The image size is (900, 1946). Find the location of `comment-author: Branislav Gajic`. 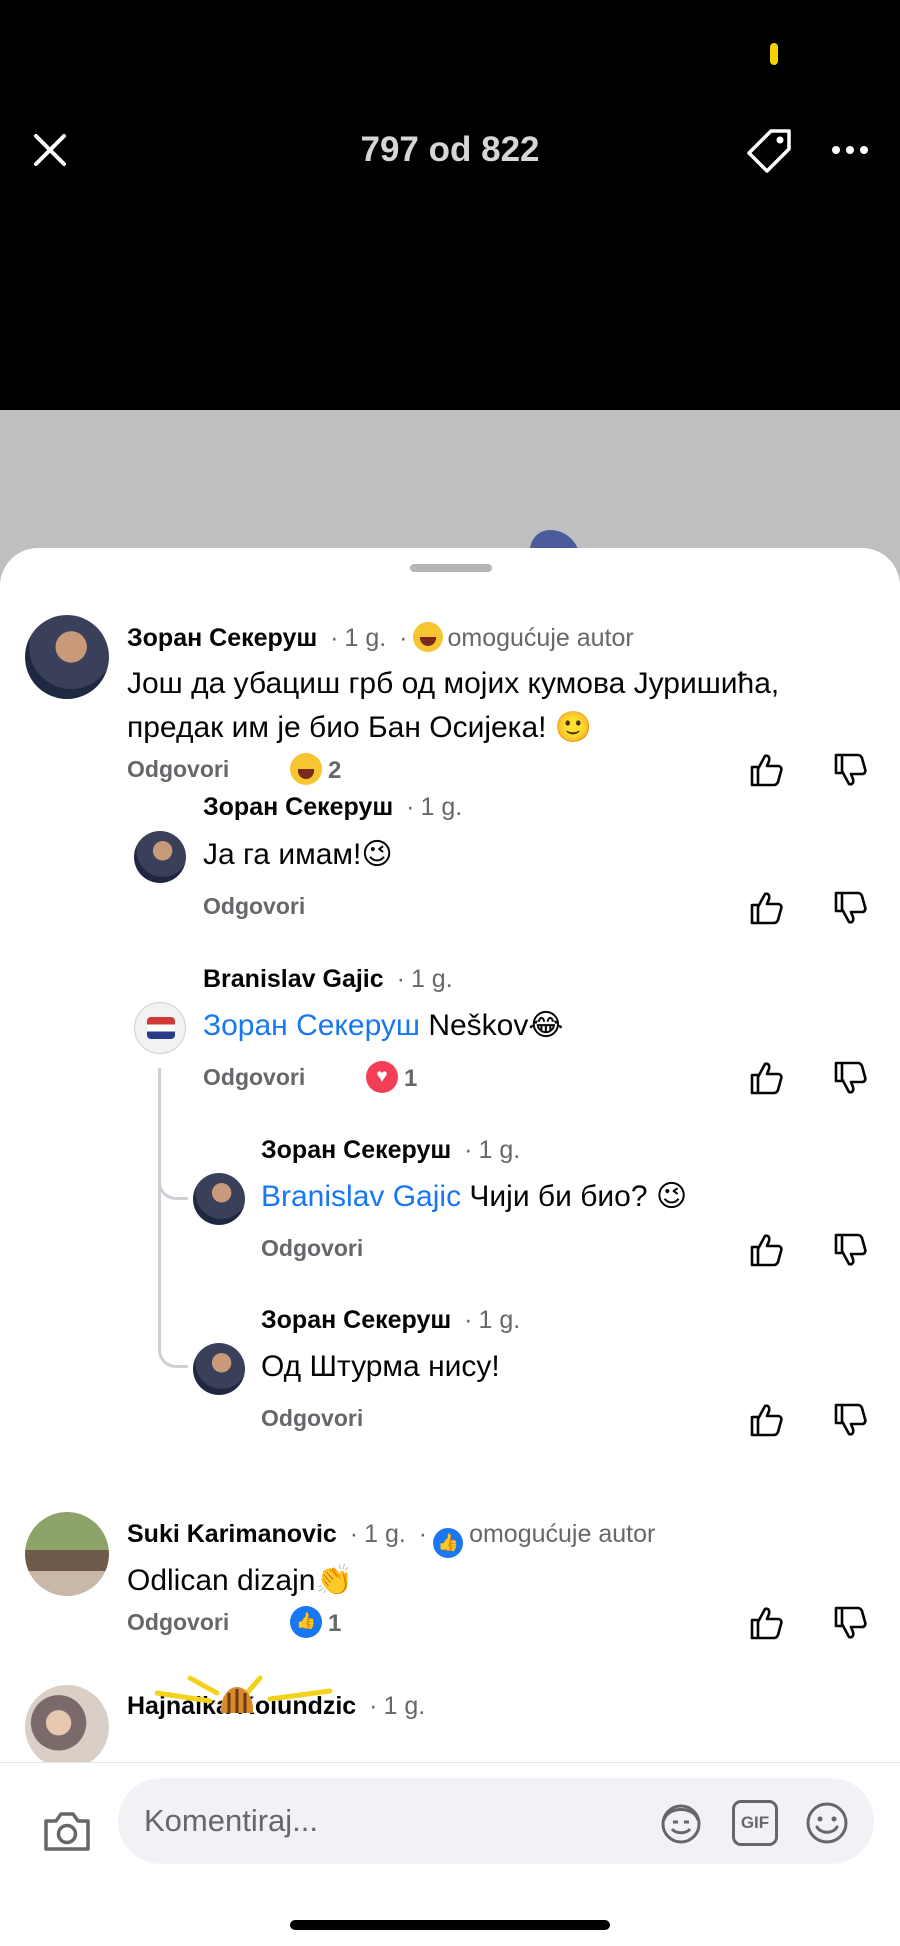

comment-author: Branislav Gajic is located at coordinates (293, 979).